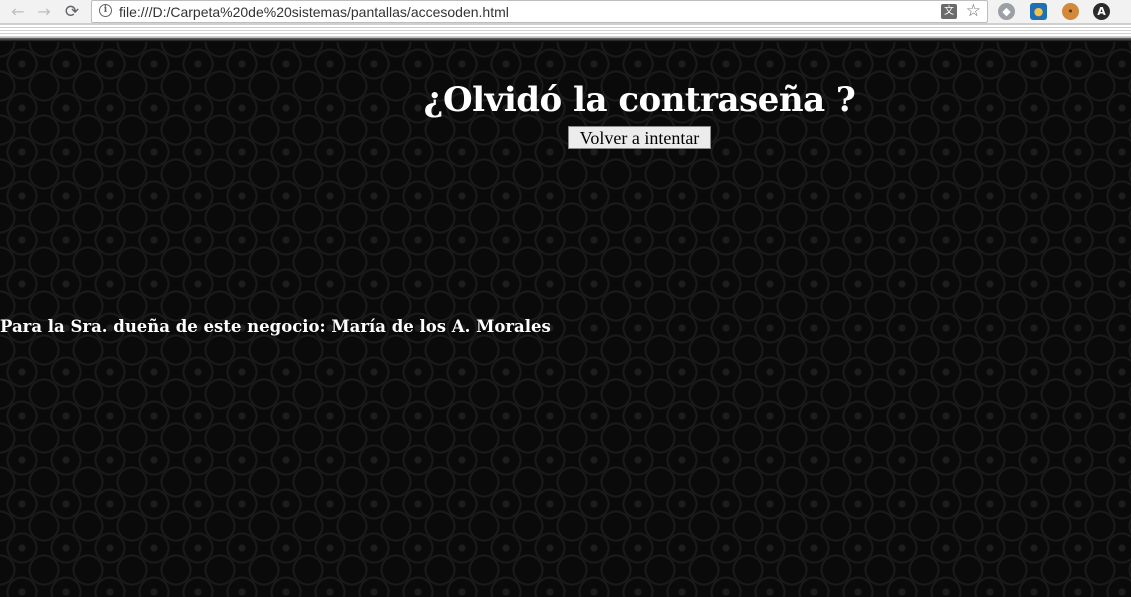 The image size is (1131, 597). I want to click on extension-spy-icon: ●, so click(1038, 11).